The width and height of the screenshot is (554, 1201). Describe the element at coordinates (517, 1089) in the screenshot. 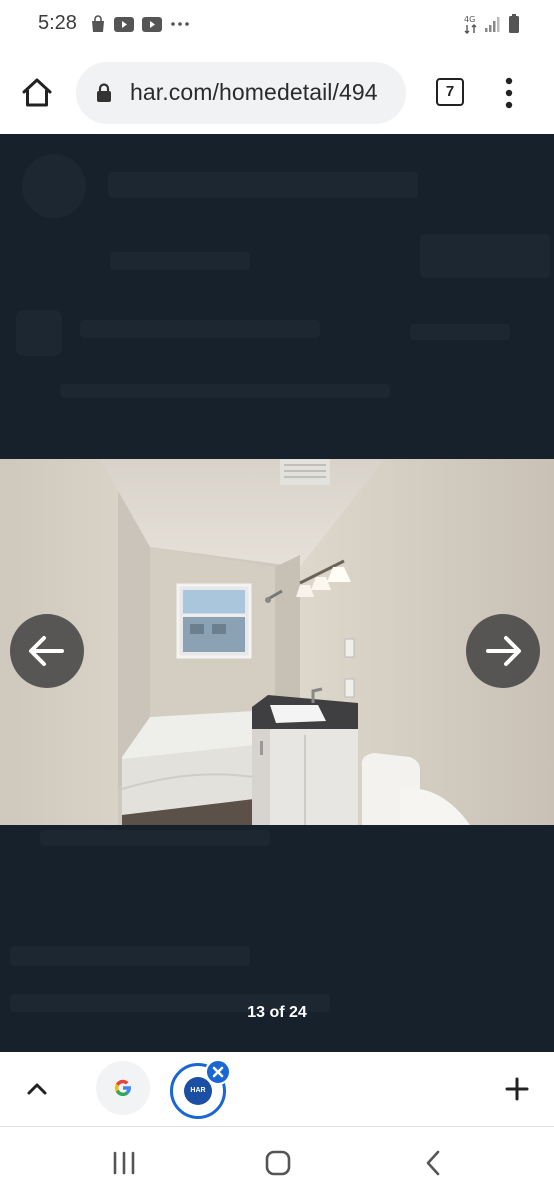

I see `plus-icon` at that location.